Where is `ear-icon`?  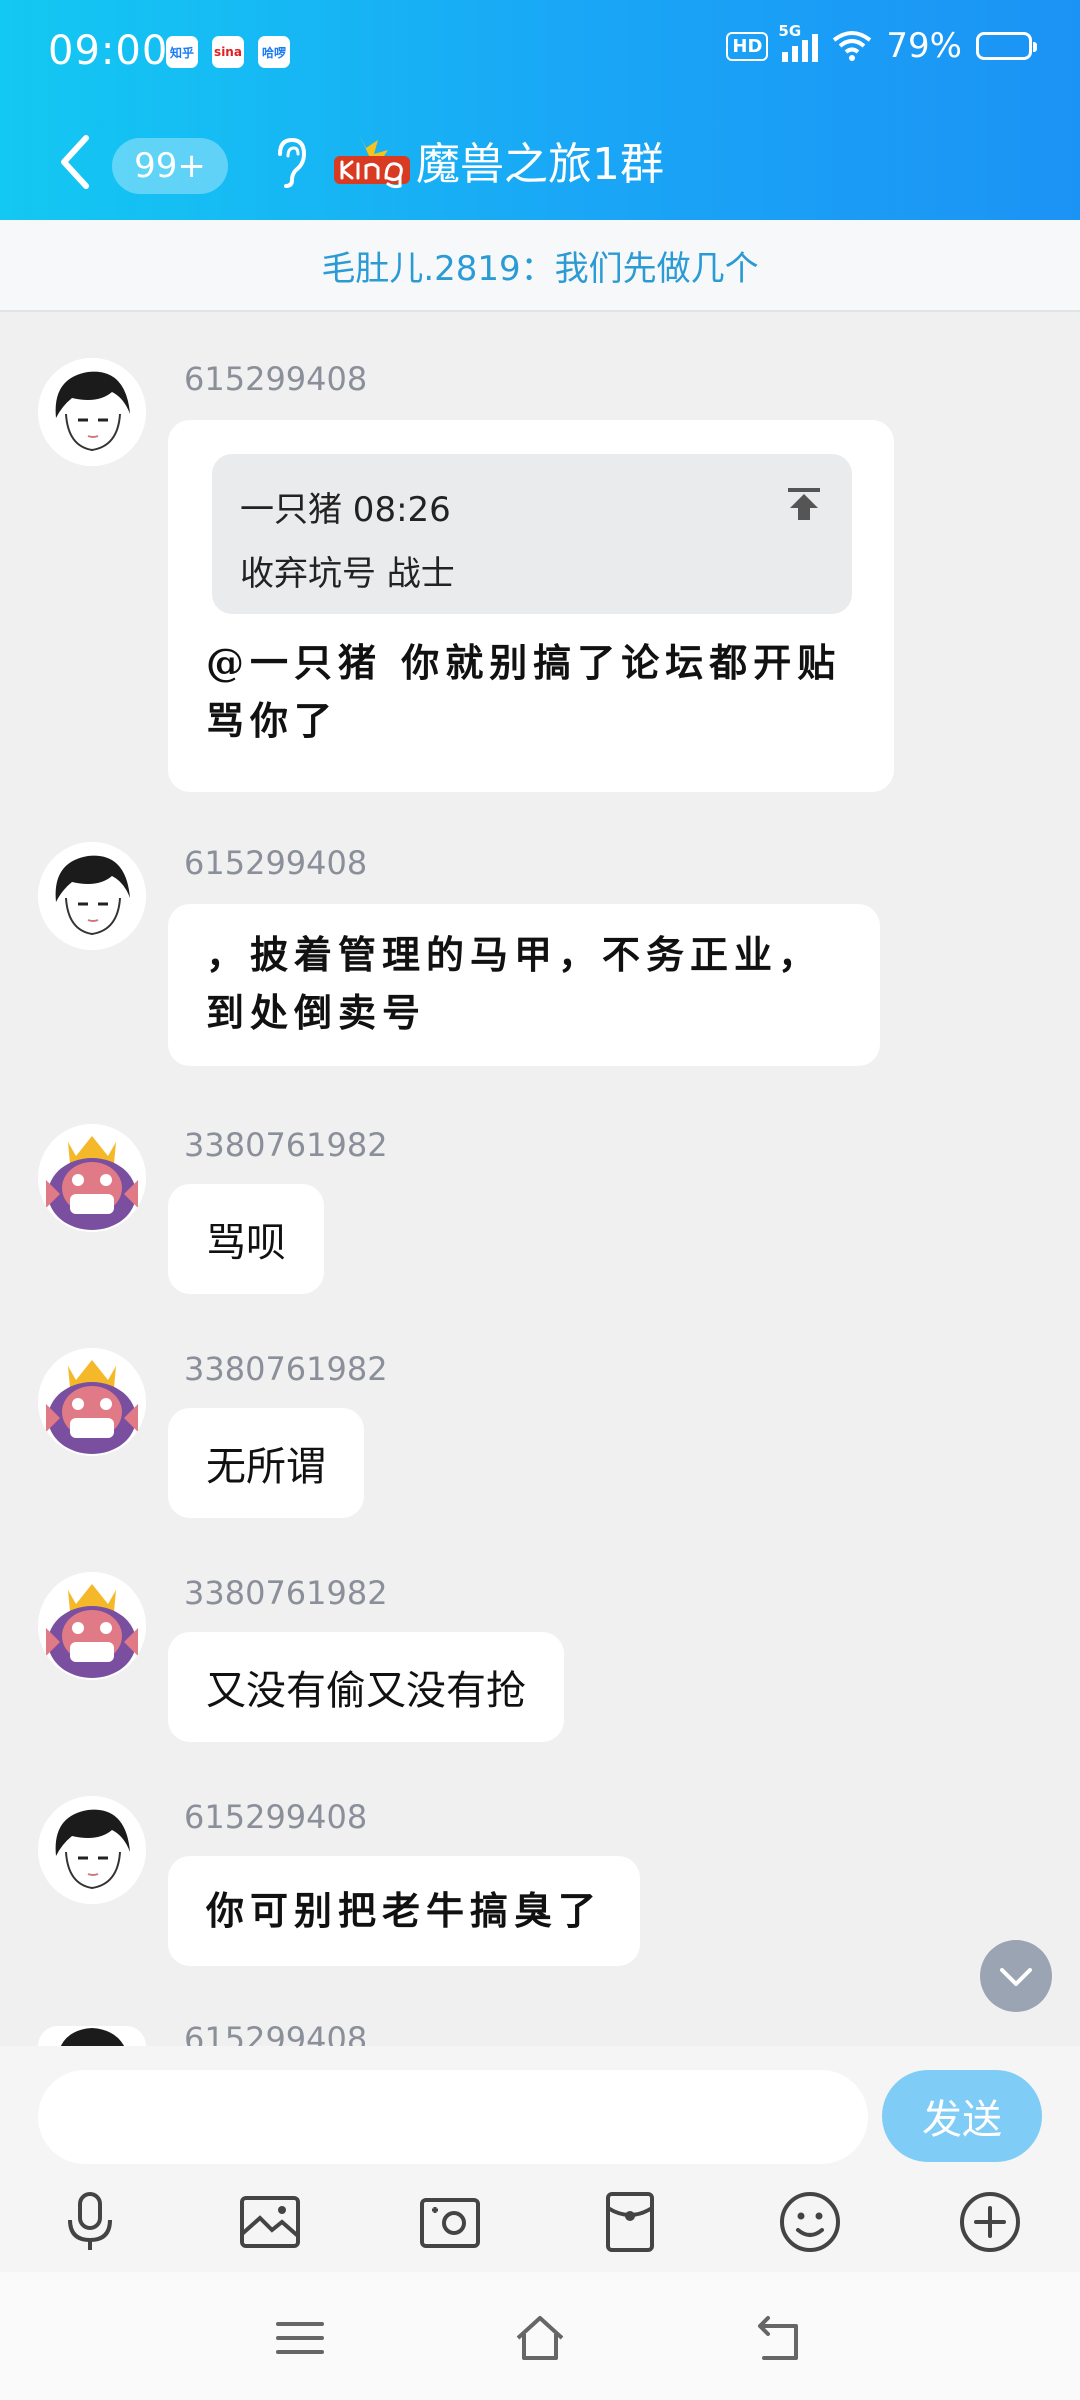
ear-icon is located at coordinates (290, 162).